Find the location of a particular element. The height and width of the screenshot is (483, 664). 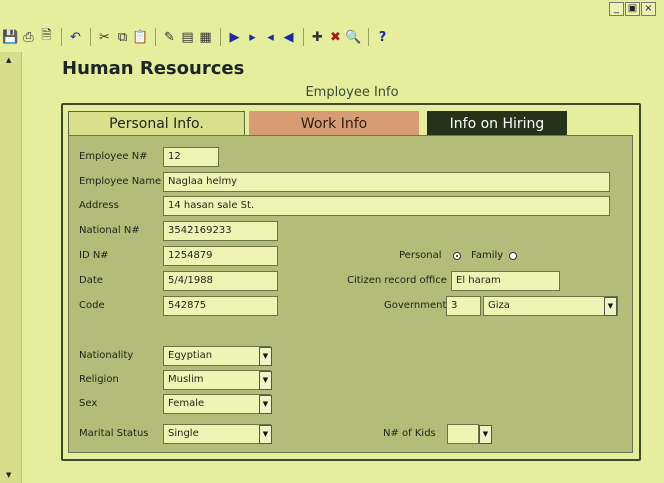

id-no-field: 1254879 is located at coordinates (220, 256).